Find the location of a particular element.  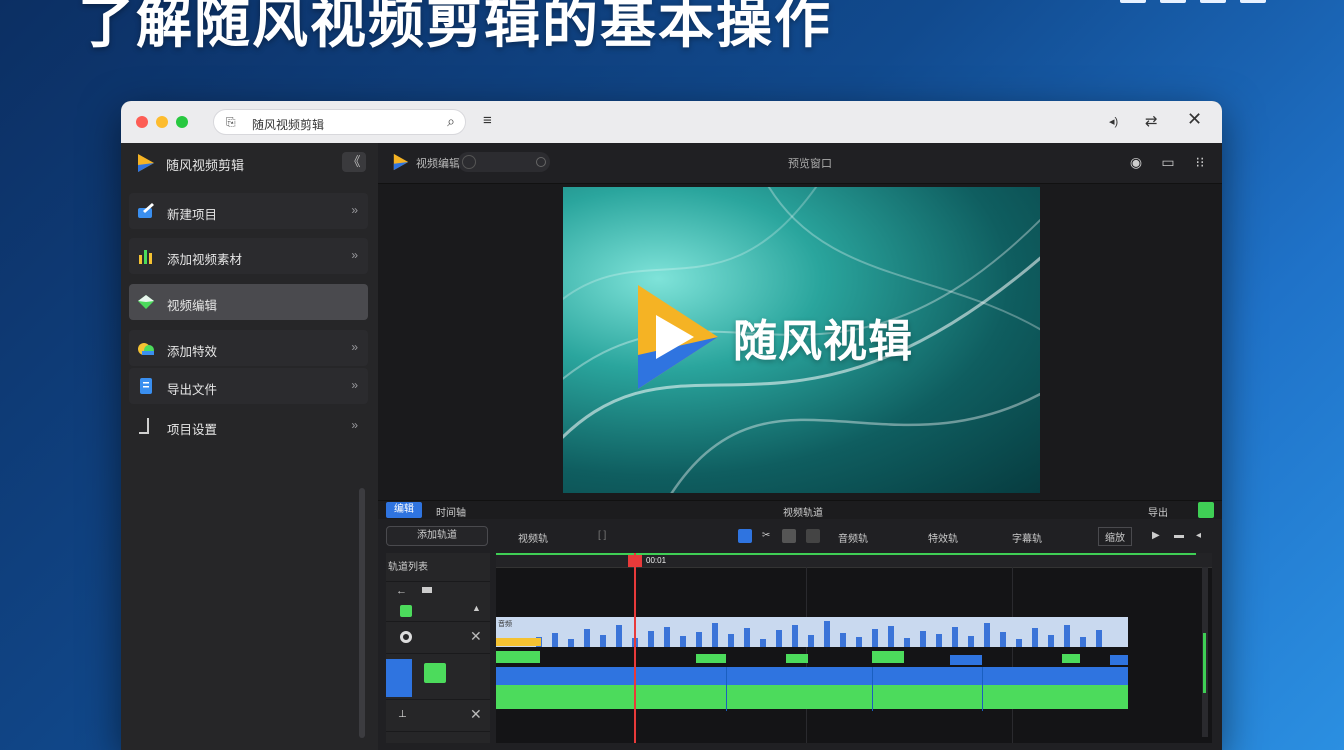

track-header-row is located at coordinates (438, 678).